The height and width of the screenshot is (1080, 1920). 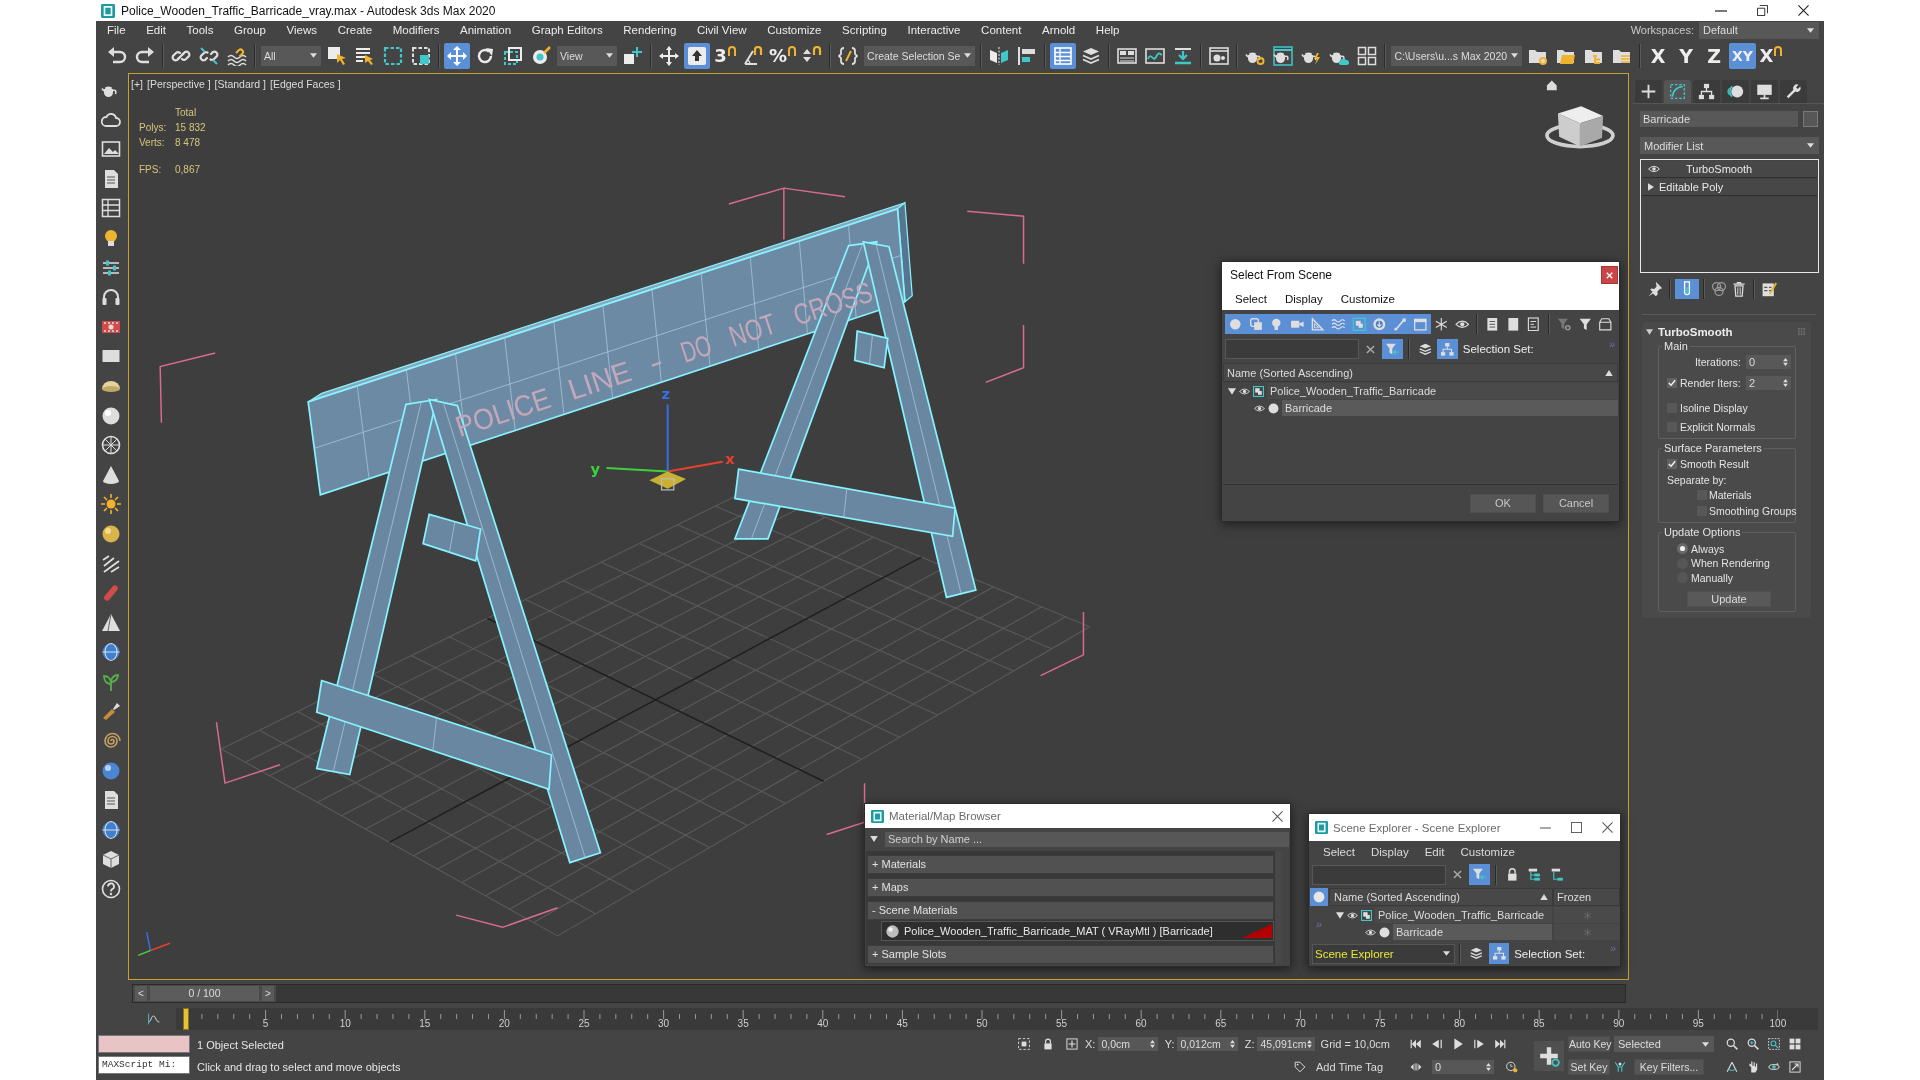 What do you see at coordinates (1463, 915) in the screenshot?
I see `scene-tree-item: Police_Wooden_Traffic_Barricade` at bounding box center [1463, 915].